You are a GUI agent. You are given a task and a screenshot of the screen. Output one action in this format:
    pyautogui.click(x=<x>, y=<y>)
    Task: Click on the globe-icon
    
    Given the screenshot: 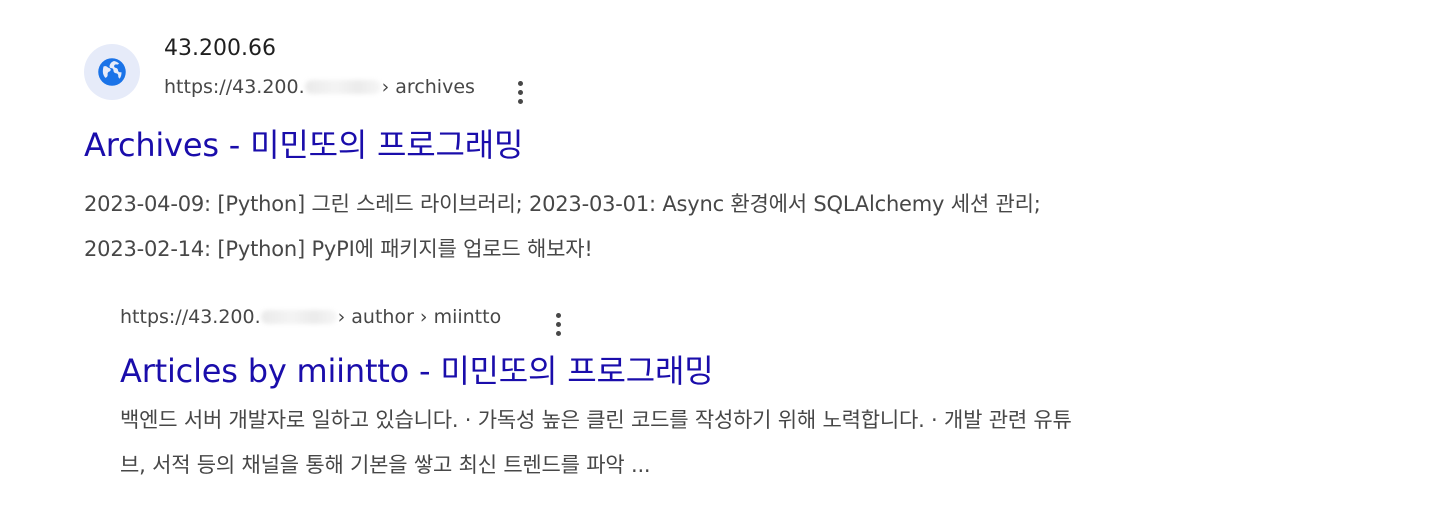 What is the action you would take?
    pyautogui.click(x=112, y=72)
    